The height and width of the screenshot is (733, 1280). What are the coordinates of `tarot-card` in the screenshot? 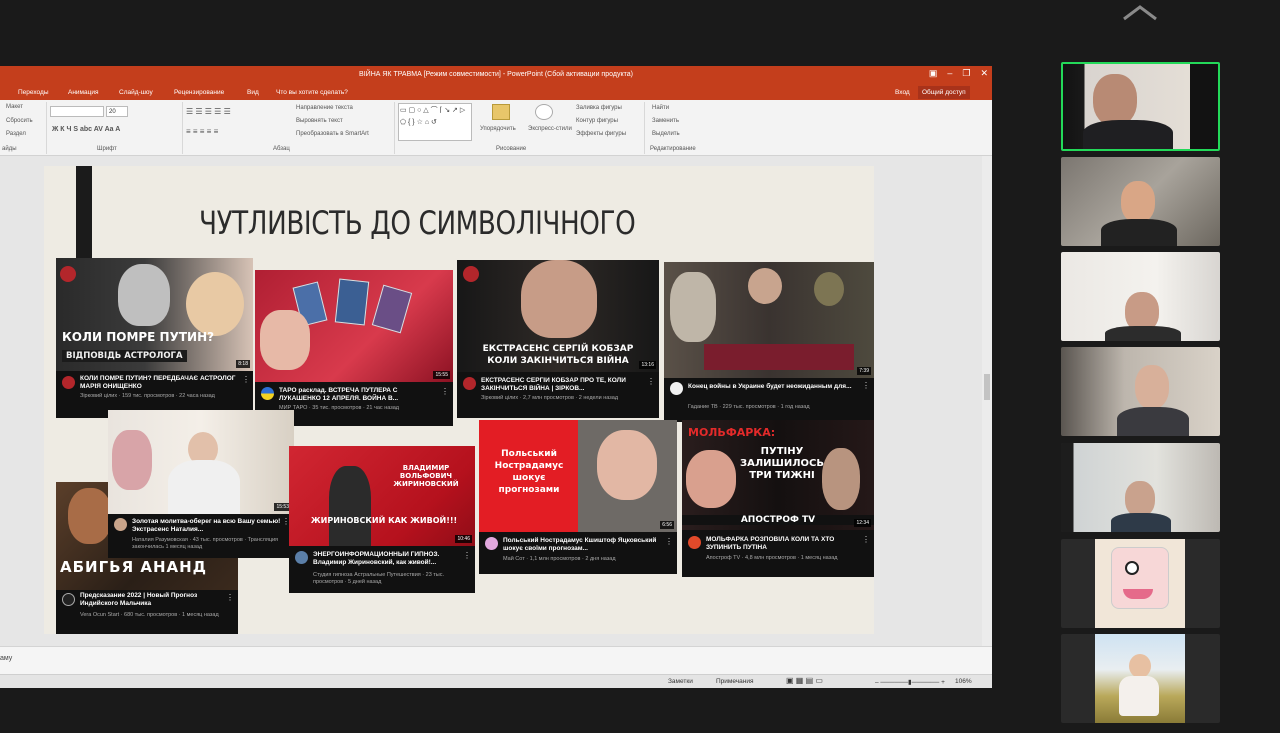 It's located at (392, 309).